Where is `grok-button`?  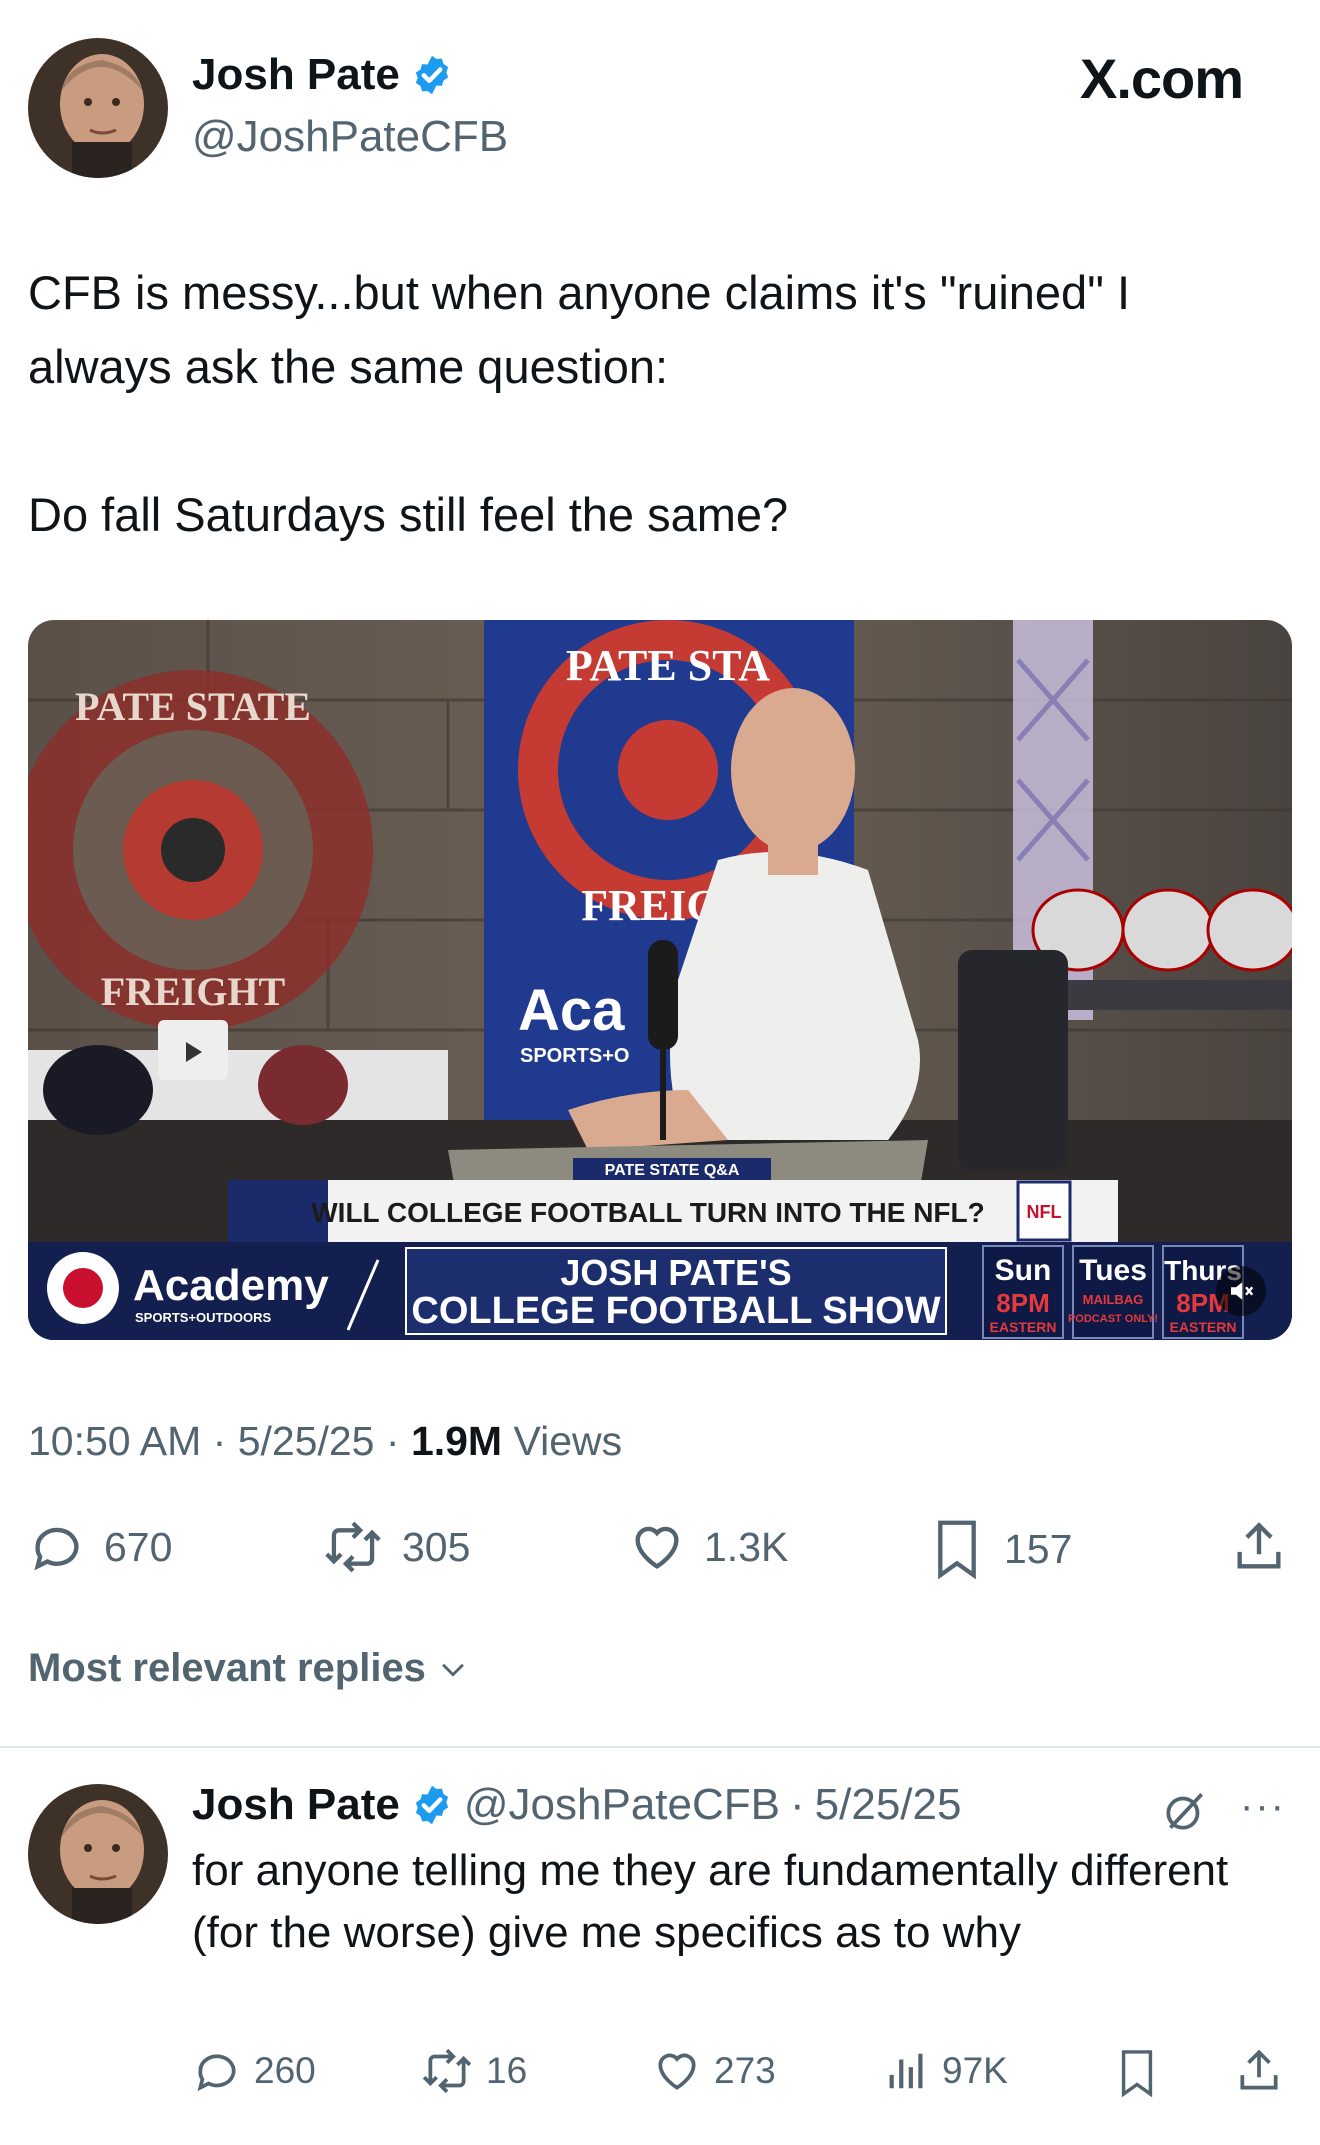
grok-button is located at coordinates (1185, 1813).